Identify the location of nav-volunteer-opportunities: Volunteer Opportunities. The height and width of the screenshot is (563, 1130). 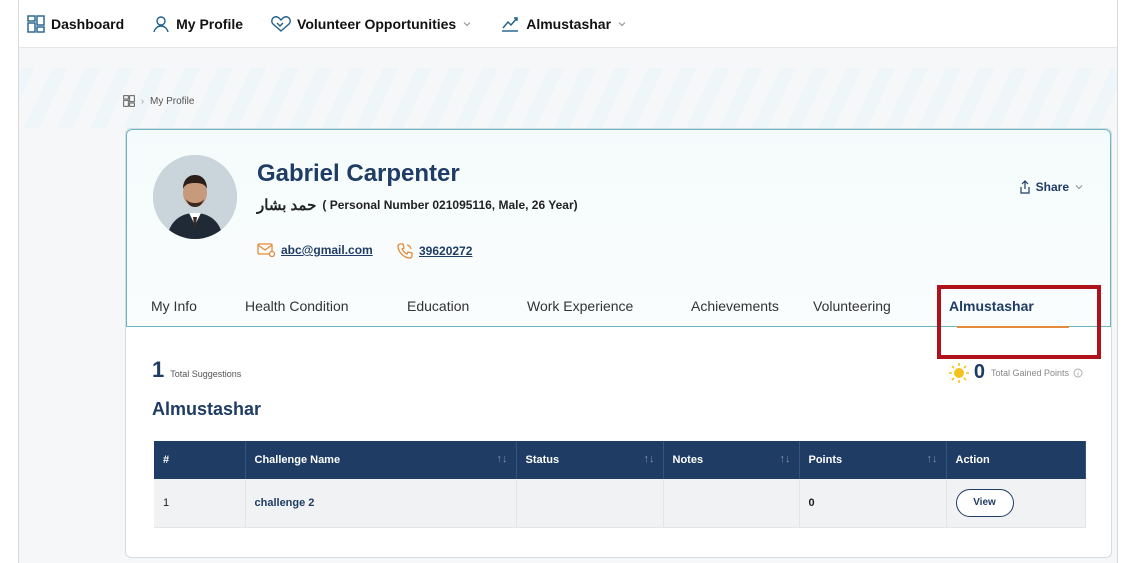
(371, 24).